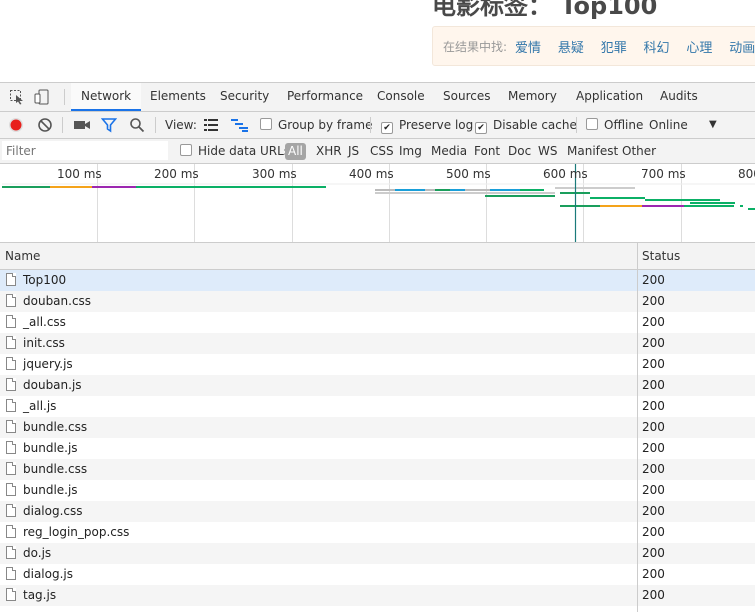 The image size is (755, 612). I want to click on tag-link: 心理, so click(699, 48).